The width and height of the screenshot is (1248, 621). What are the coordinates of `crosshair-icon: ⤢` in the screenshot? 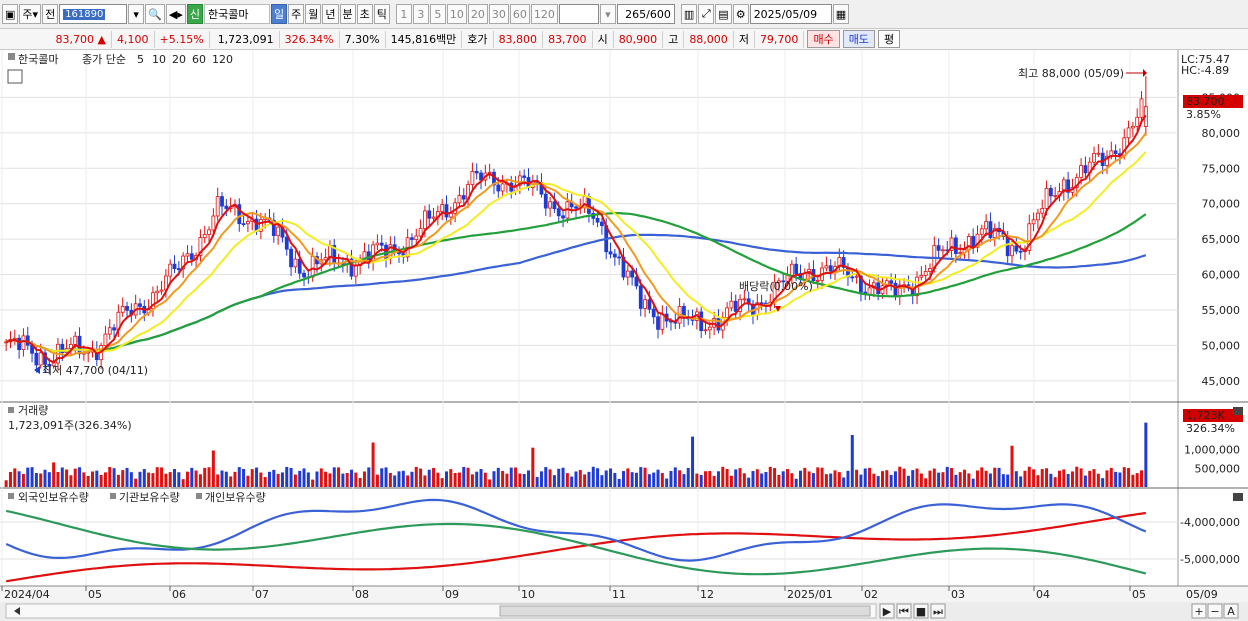 It's located at (706, 14).